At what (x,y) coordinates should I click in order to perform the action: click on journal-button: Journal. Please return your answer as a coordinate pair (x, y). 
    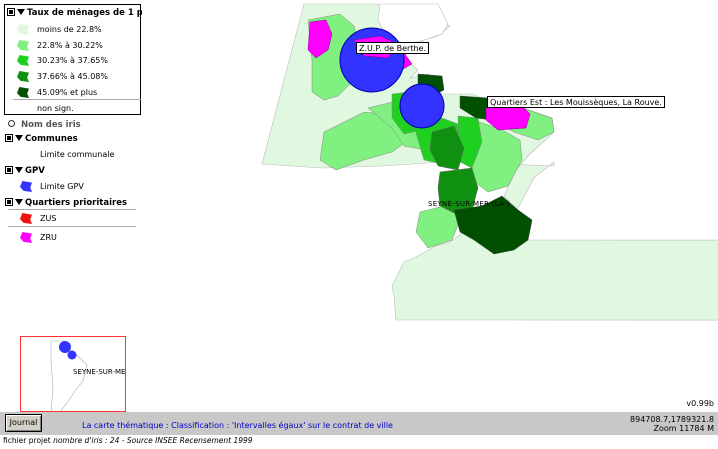
    Looking at the image, I should click on (23, 423).